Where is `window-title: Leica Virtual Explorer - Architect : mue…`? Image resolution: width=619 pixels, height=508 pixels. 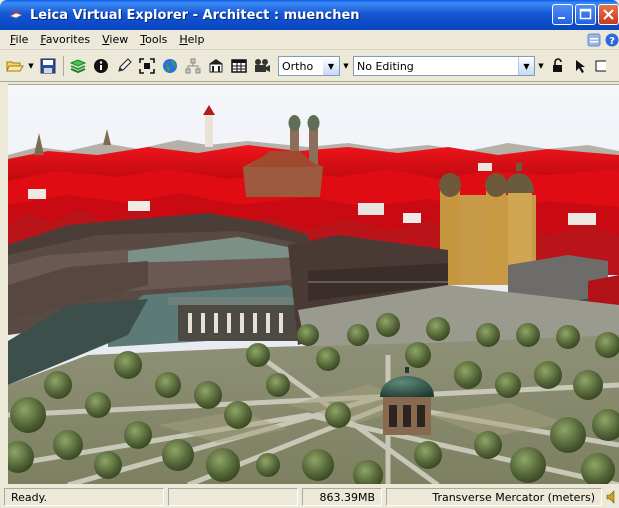 window-title: Leica Virtual Explorer - Architect : mue… is located at coordinates (195, 15).